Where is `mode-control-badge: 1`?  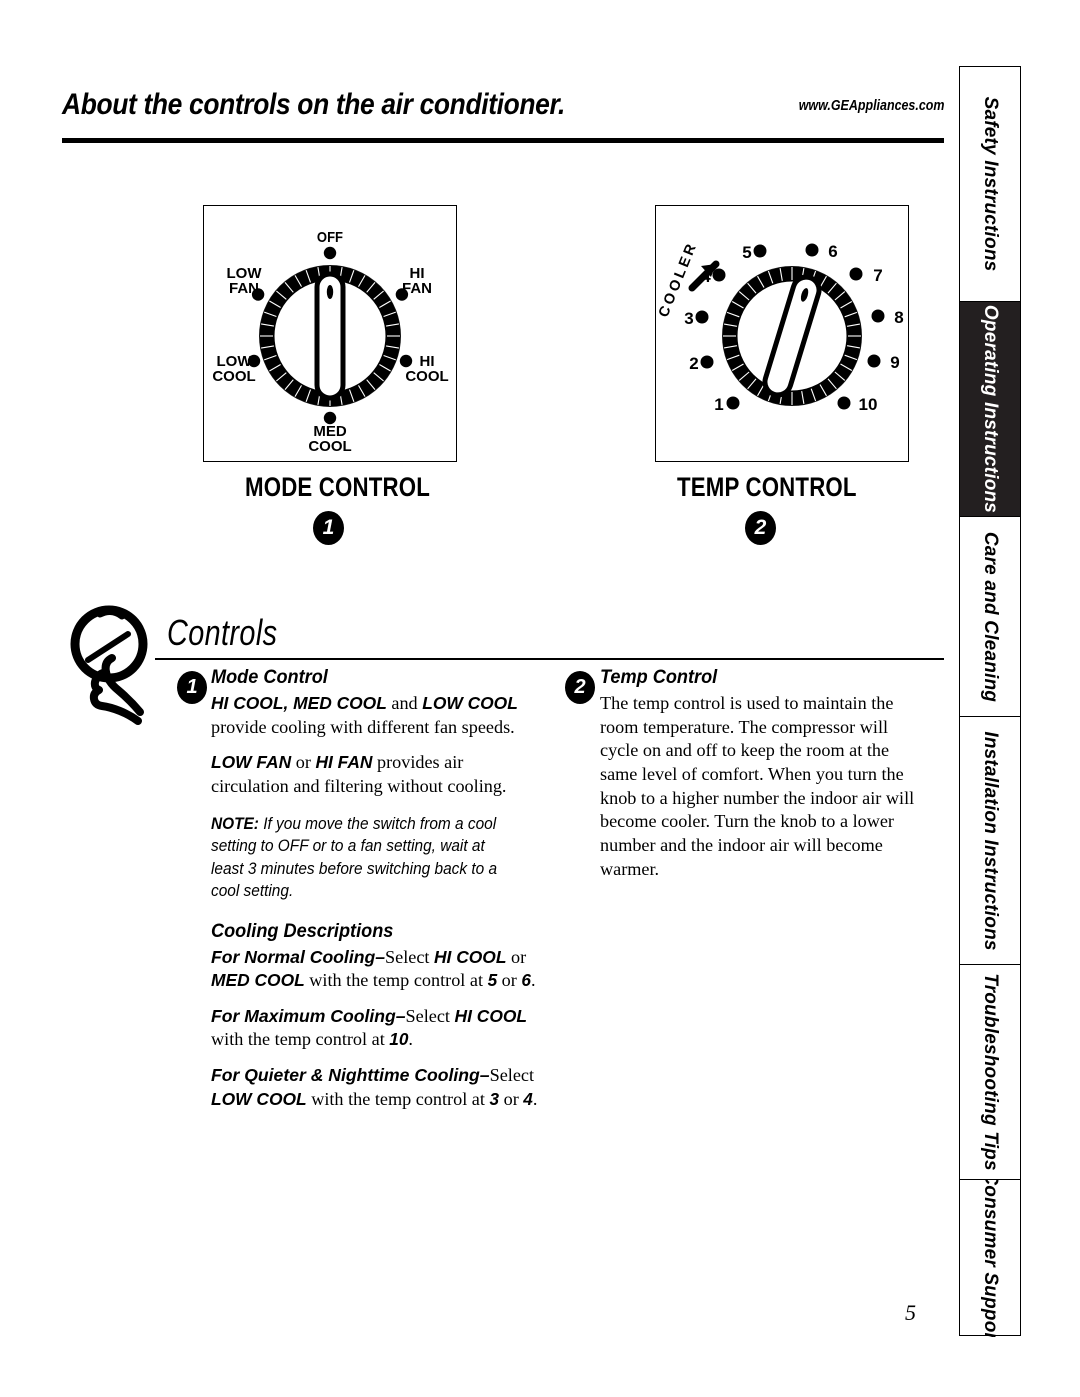
mode-control-badge: 1 is located at coordinates (328, 528).